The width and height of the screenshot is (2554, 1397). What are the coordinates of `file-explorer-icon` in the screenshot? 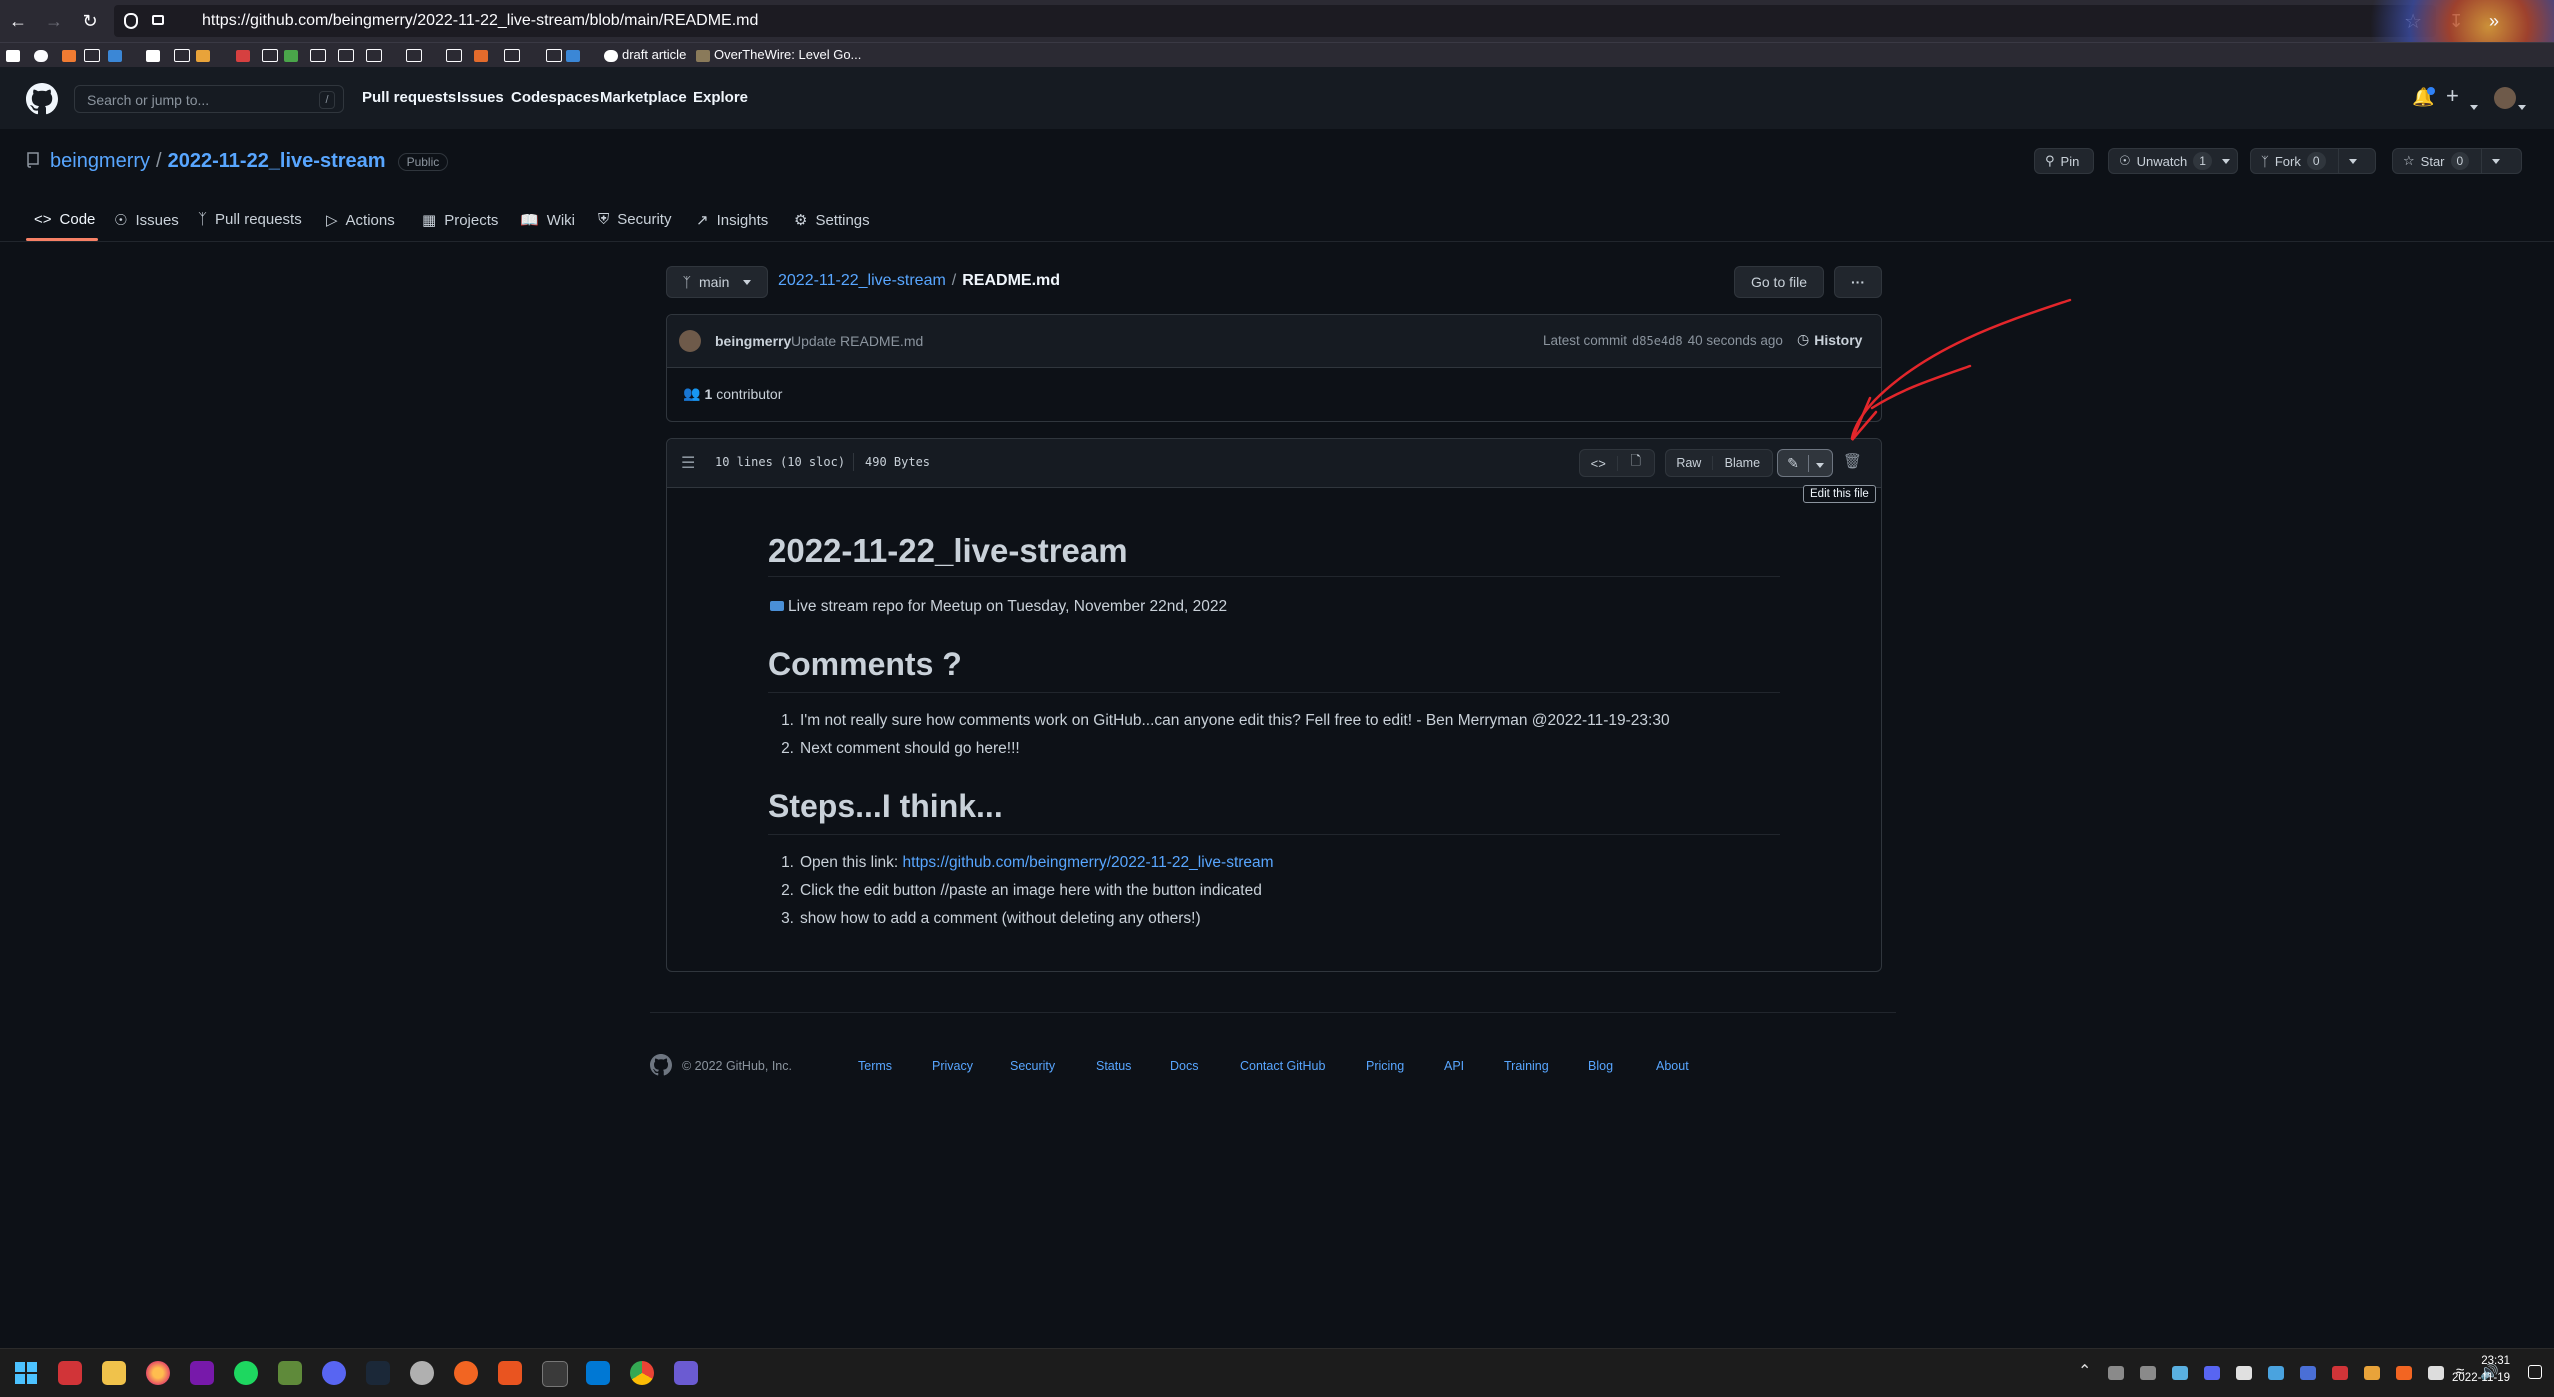 It's located at (114, 1373).